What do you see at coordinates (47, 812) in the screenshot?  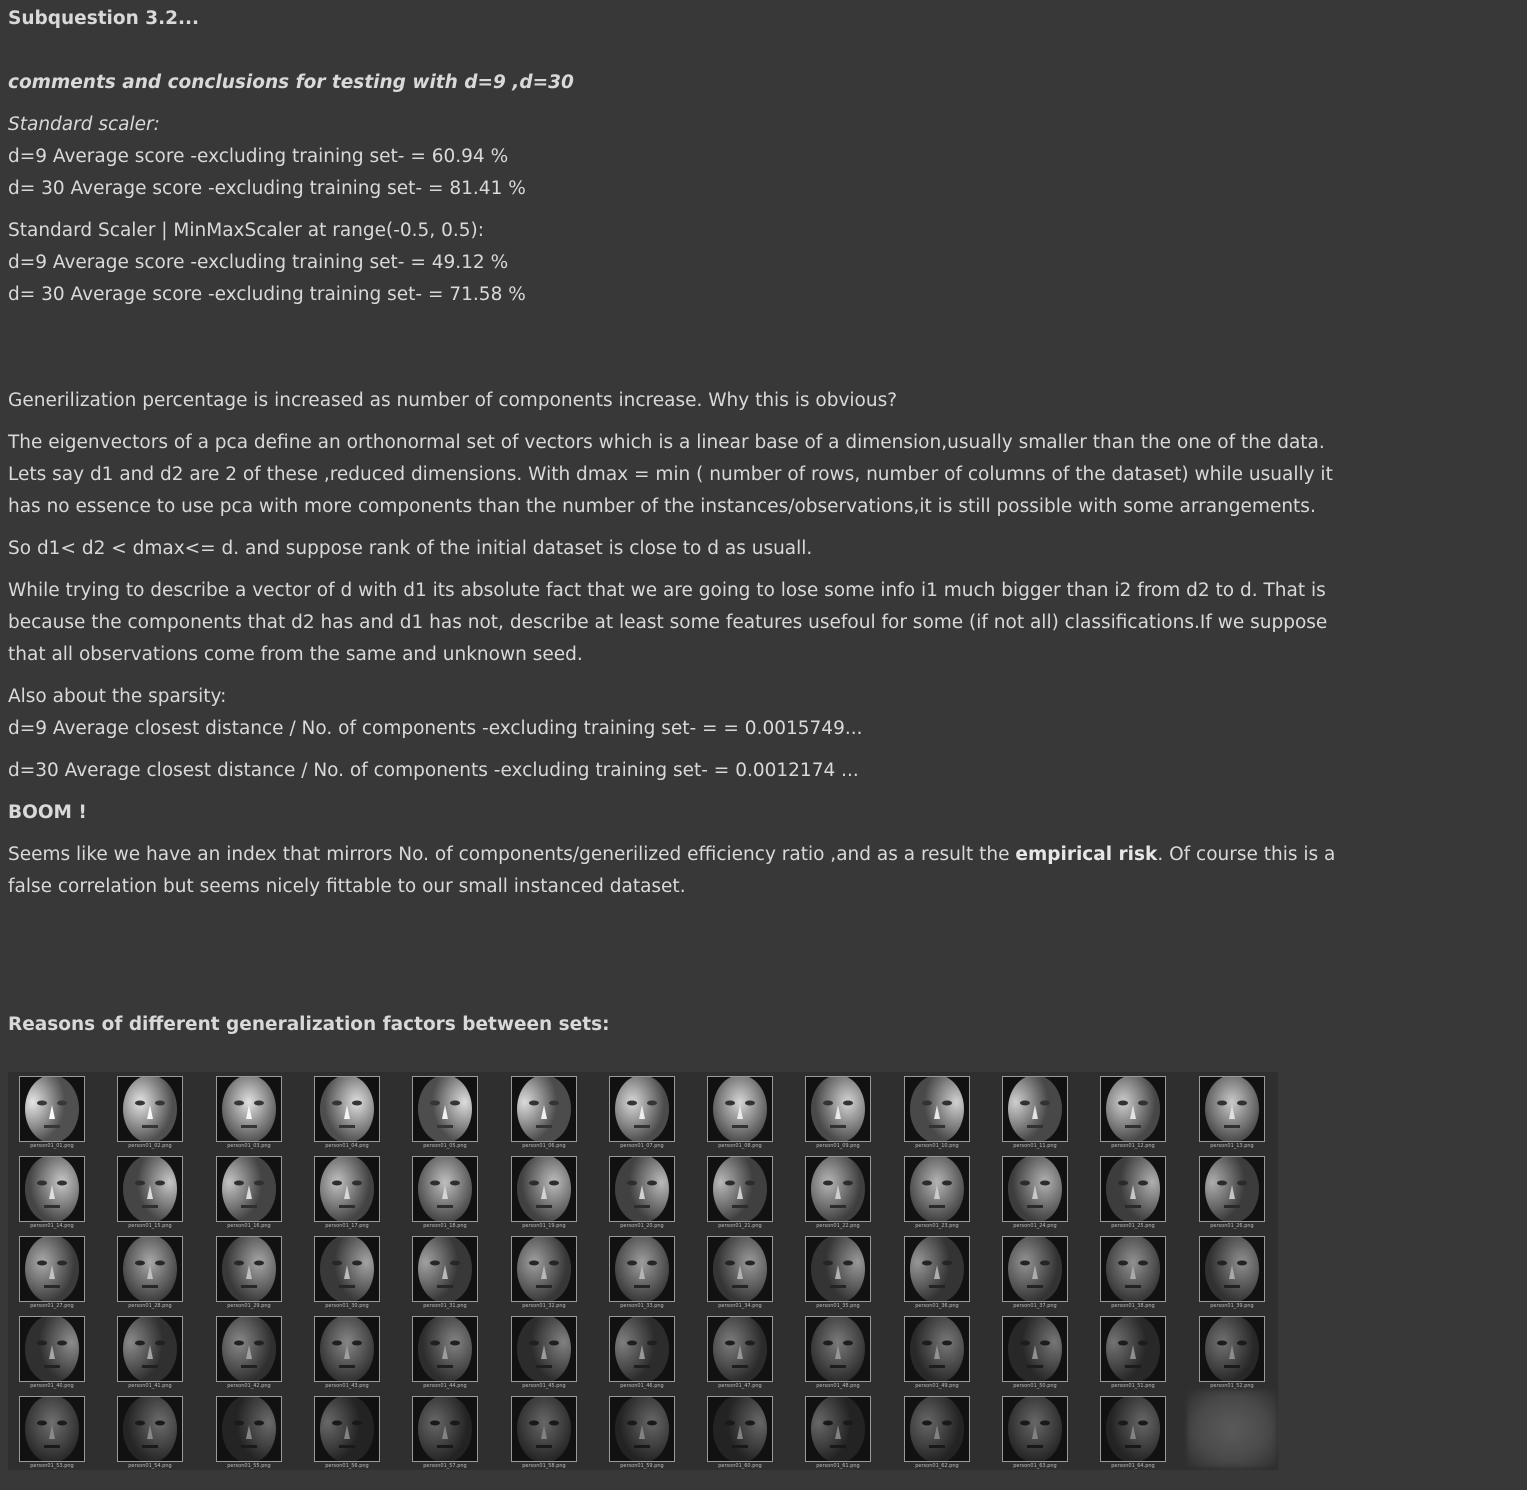 I see `boom-text: BOOM !` at bounding box center [47, 812].